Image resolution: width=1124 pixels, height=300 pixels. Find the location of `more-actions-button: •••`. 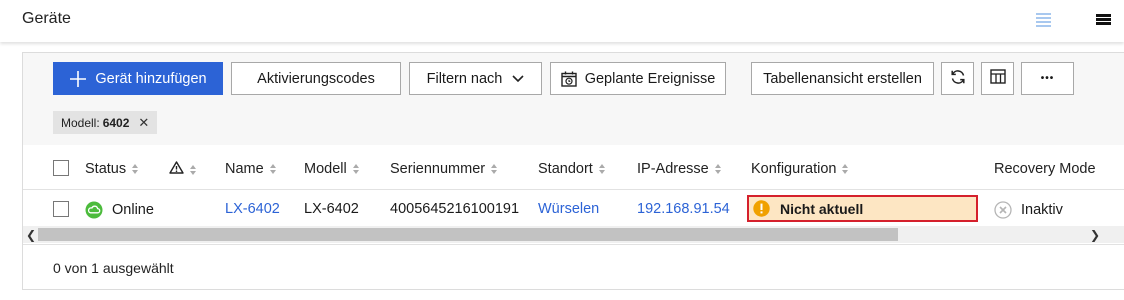

more-actions-button: ••• is located at coordinates (1047, 78).